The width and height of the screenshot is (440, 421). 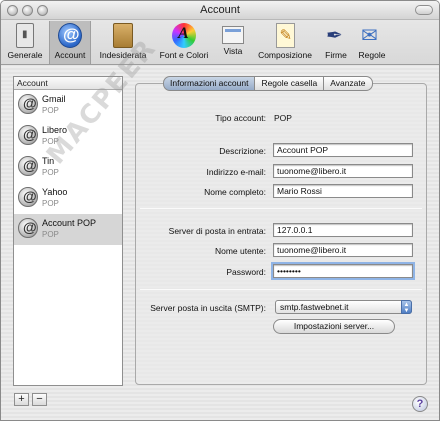 I want to click on toolbar-generale: Generale, so click(x=25, y=42).